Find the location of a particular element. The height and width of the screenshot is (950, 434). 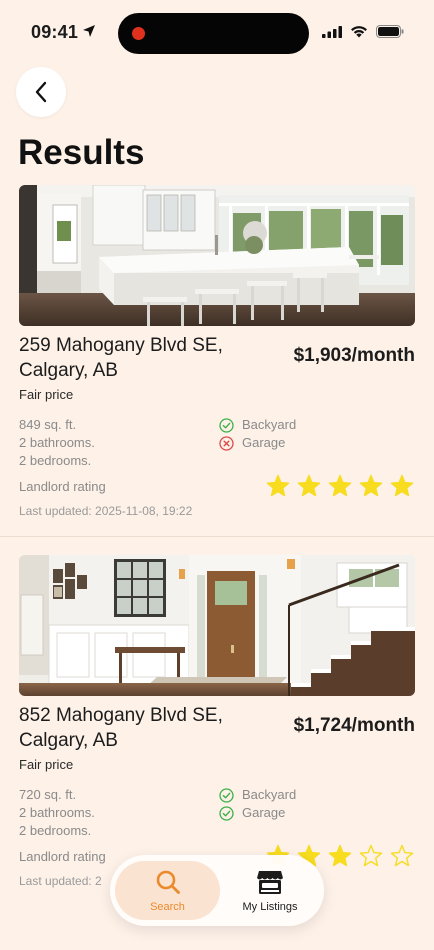

landlord-rating-stars is located at coordinates (340, 486).